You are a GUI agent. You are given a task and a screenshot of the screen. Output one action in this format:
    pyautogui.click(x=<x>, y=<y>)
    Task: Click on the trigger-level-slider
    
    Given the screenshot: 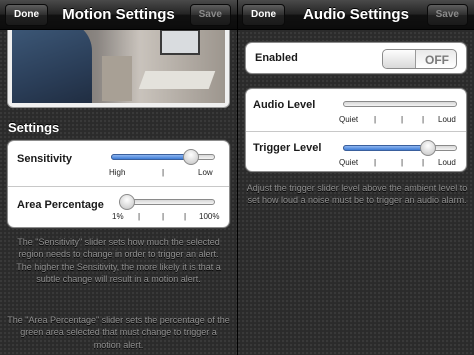 What is the action you would take?
    pyautogui.click(x=400, y=148)
    